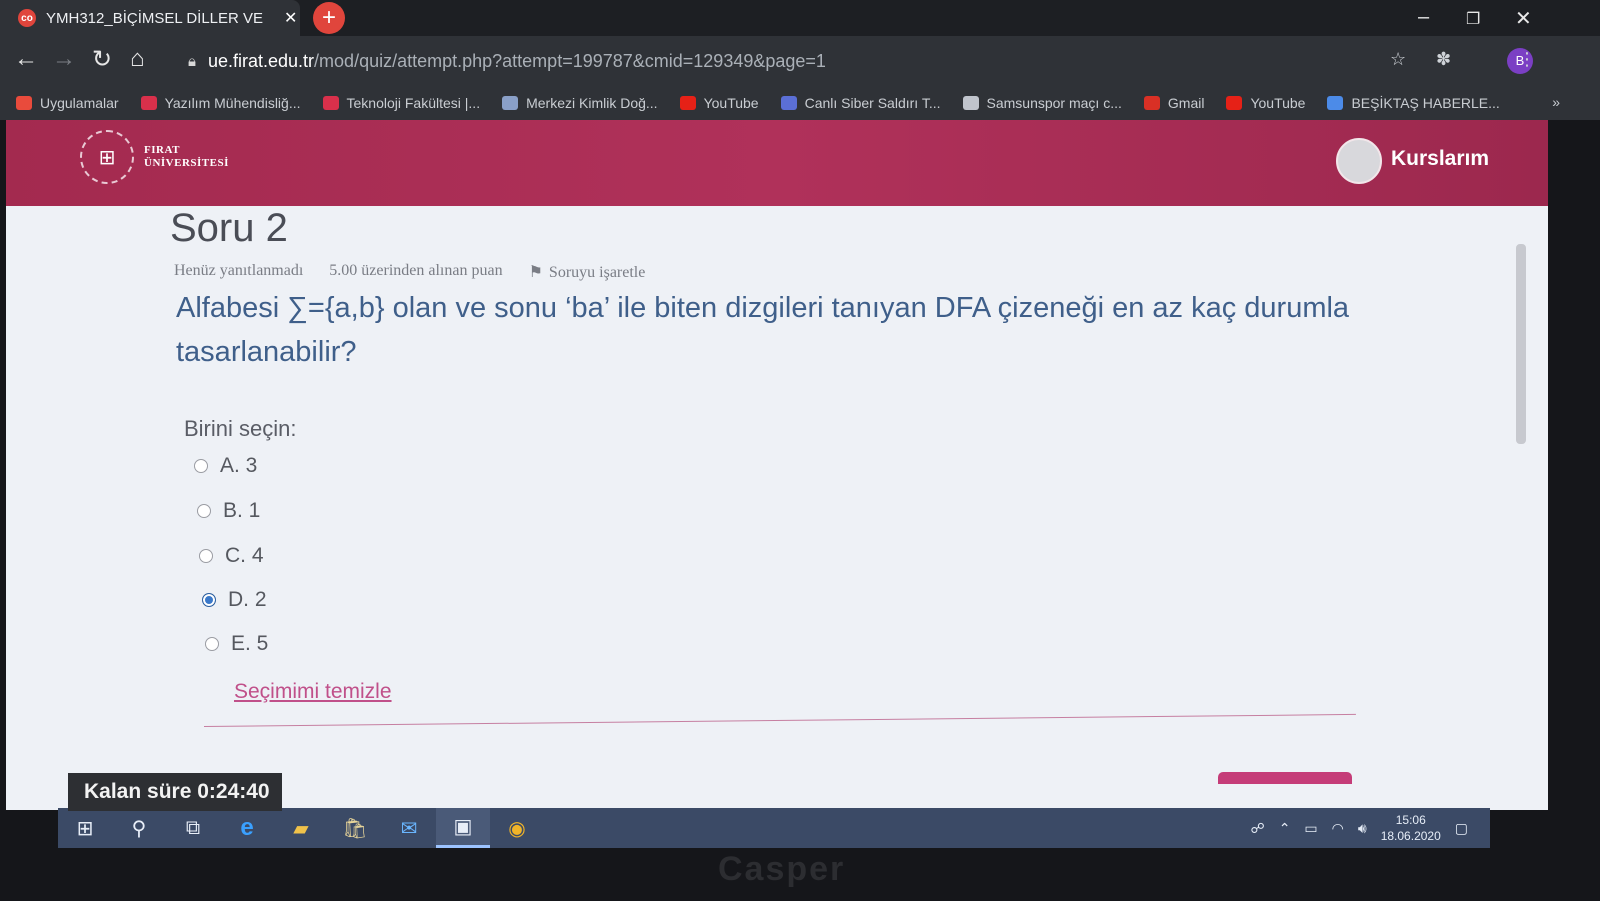 Image resolution: width=1600 pixels, height=901 pixels. Describe the element at coordinates (85, 828) in the screenshot. I see `start-windows-icon: ⊞` at that location.